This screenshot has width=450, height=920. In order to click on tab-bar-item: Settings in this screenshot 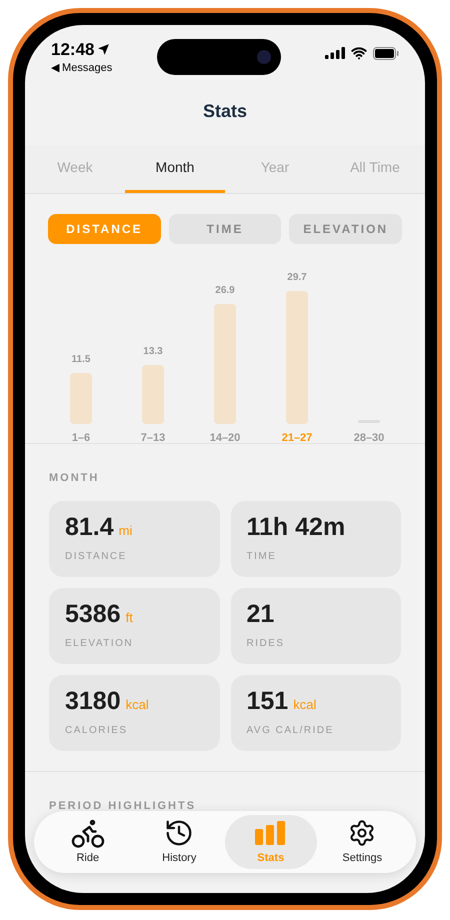, I will do `click(362, 842)`.